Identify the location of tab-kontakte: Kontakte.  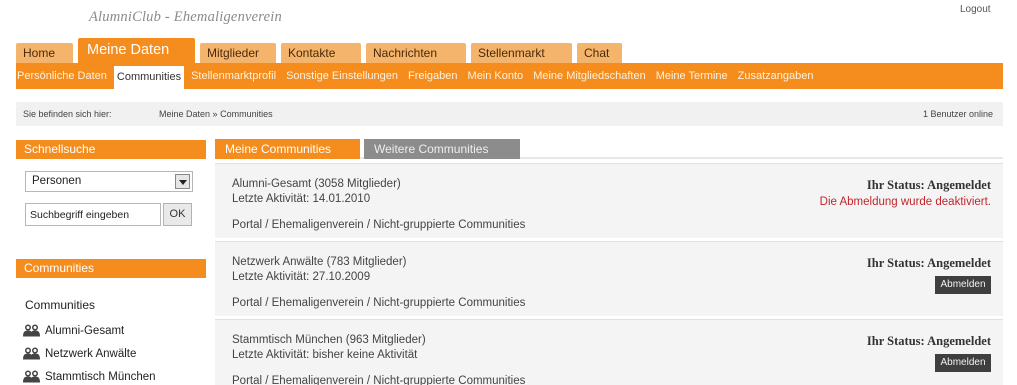
(321, 53).